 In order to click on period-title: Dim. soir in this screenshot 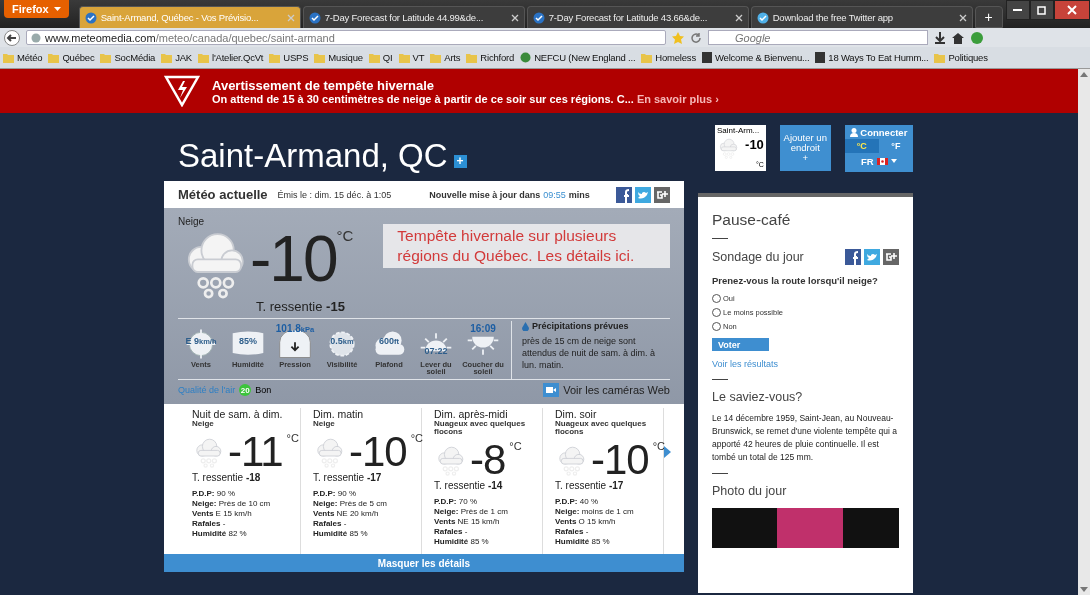, I will do `click(576, 414)`.